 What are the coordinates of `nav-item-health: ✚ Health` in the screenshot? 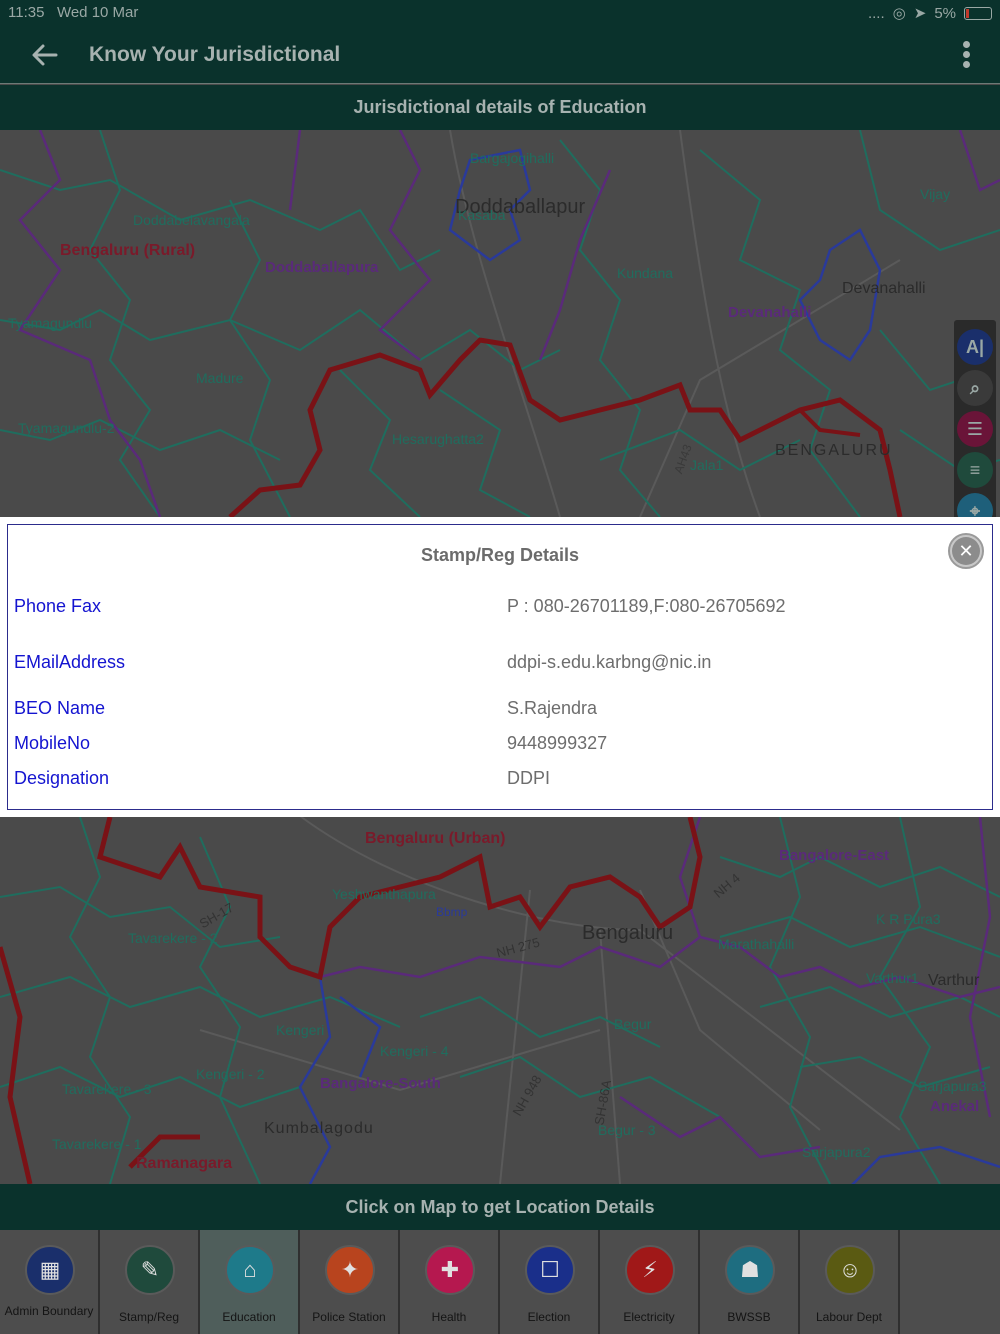 It's located at (450, 1282).